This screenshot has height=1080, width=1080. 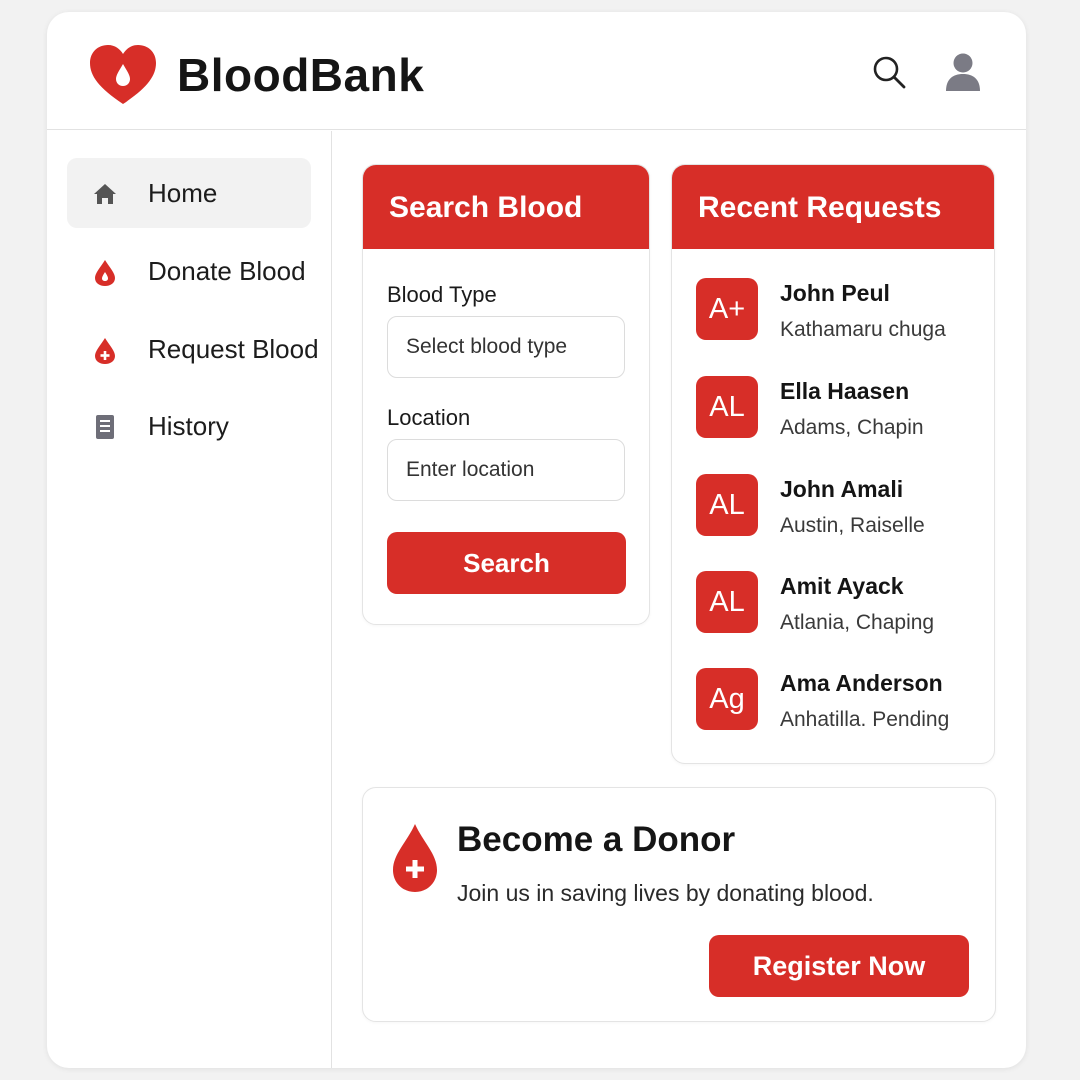 I want to click on sidebar-item-home: Home, so click(x=189, y=193).